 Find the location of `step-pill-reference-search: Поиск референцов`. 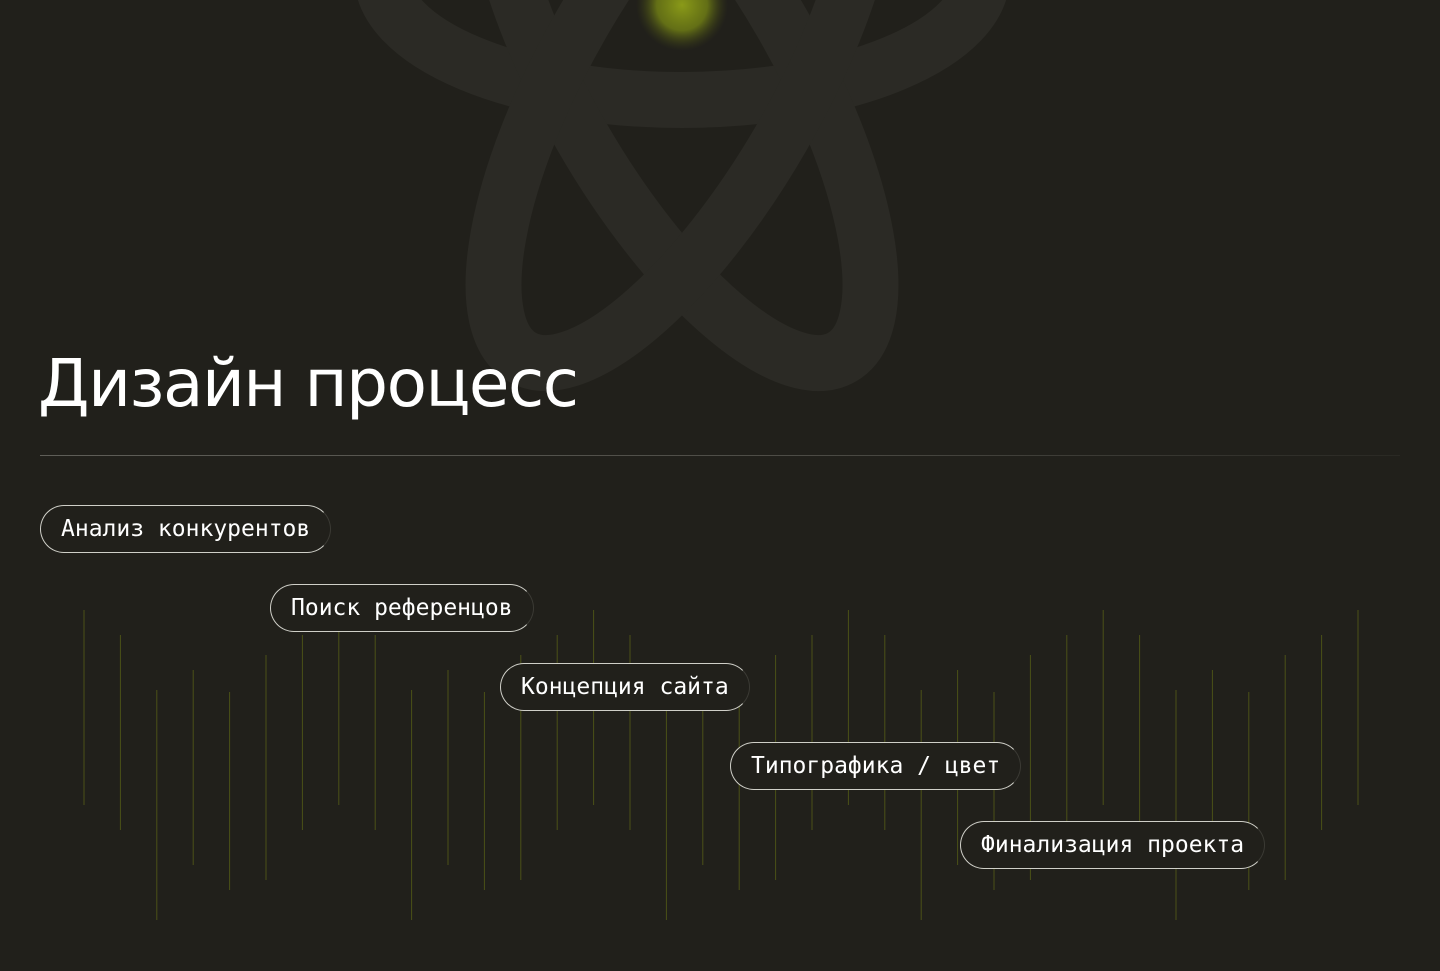

step-pill-reference-search: Поиск референцов is located at coordinates (402, 608).